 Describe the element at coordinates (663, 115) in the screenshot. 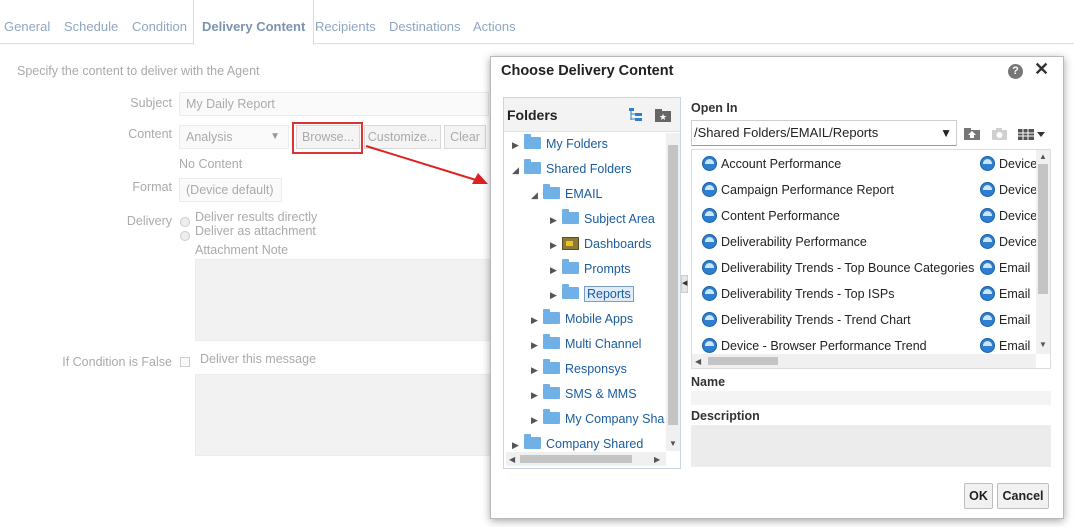

I see `new-folder-icon: ★` at that location.